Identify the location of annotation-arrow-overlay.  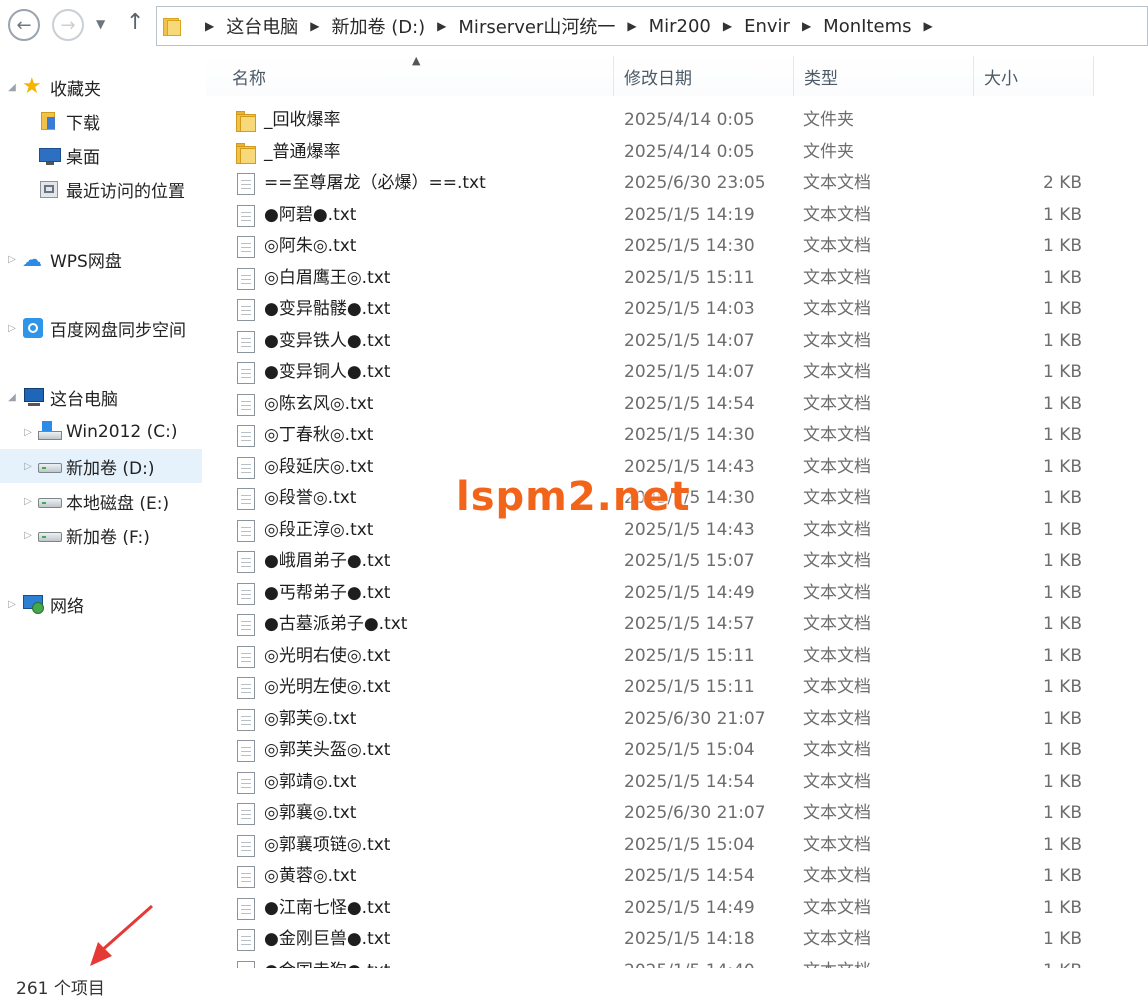
(121, 935).